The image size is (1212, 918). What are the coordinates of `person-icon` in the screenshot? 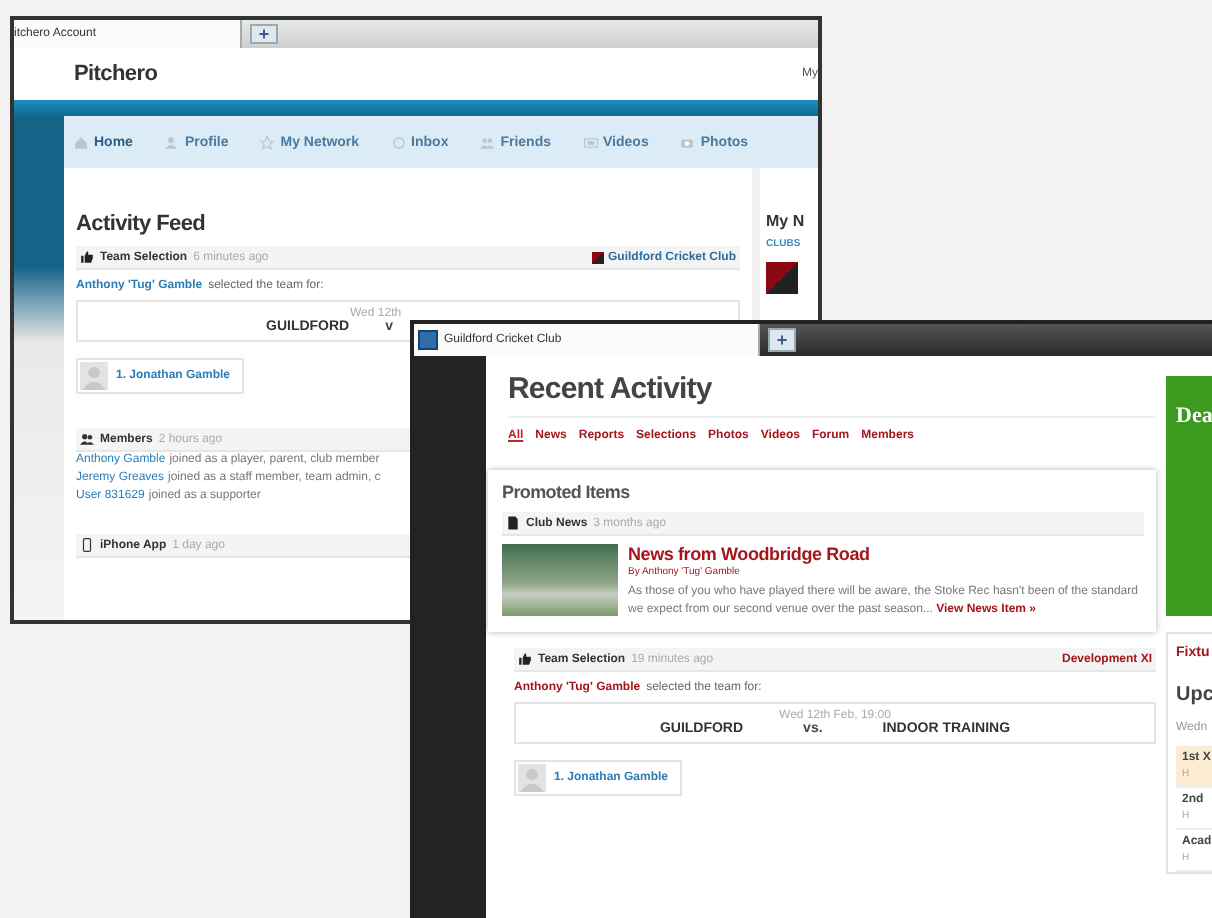 It's located at (171, 142).